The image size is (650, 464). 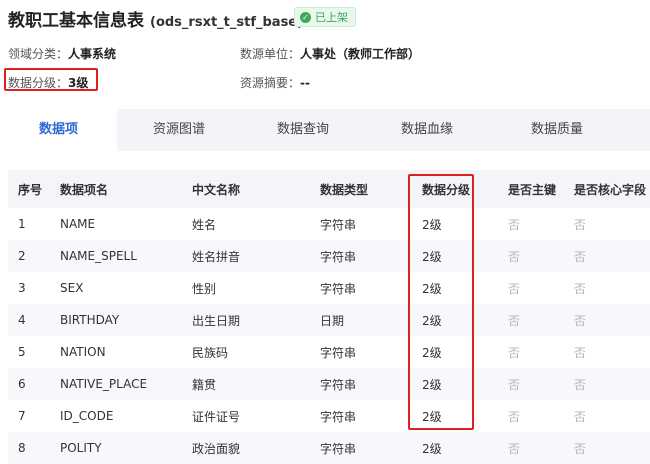 I want to click on table-row: 2 NAME_SPELL 姓名拼音 字符串 2级否否, so click(x=329, y=256).